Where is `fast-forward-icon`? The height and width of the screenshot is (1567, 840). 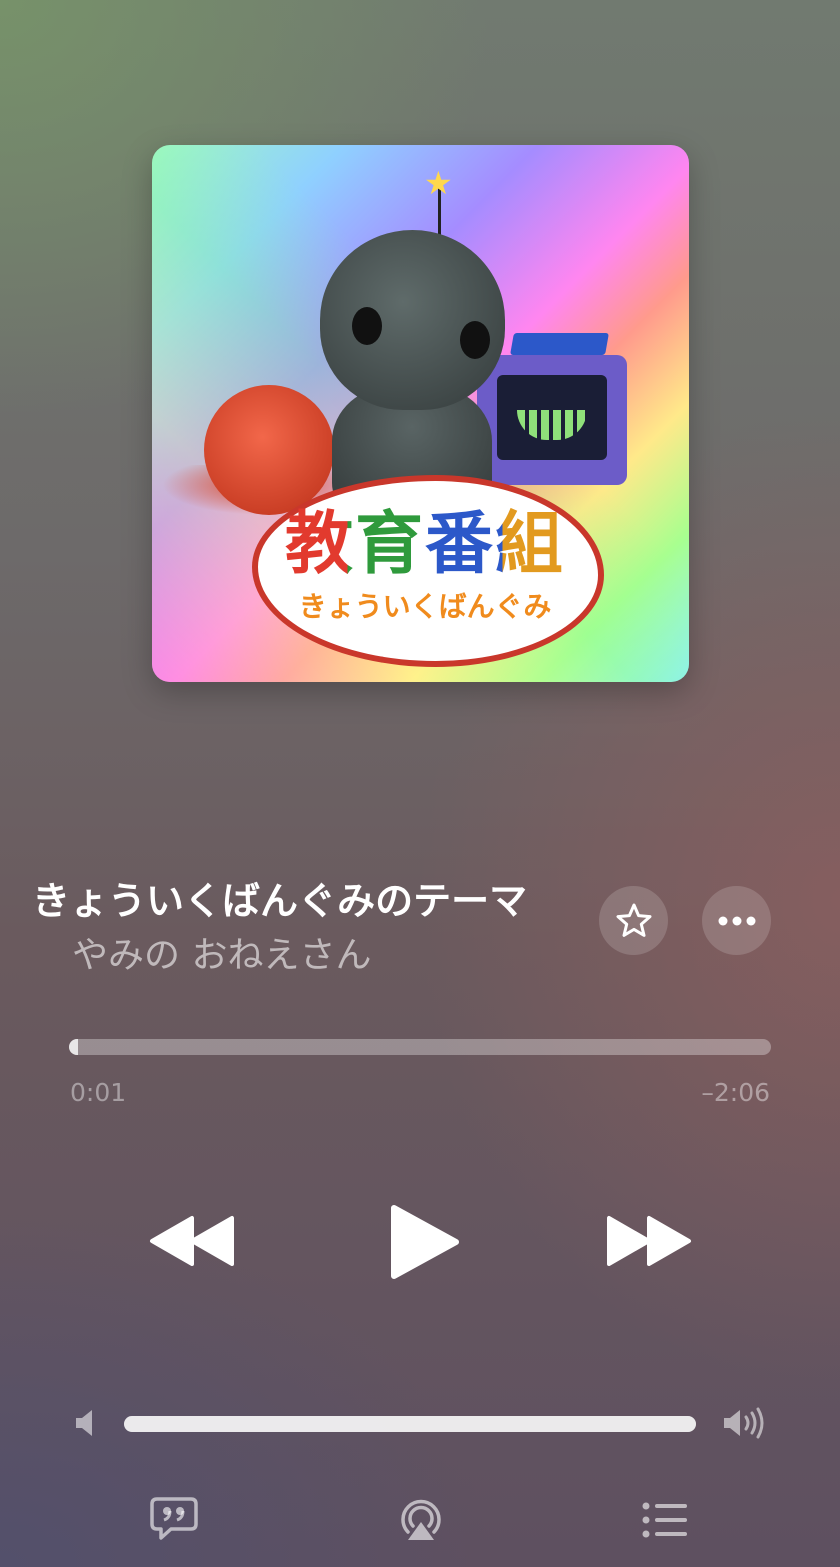 fast-forward-icon is located at coordinates (649, 1241).